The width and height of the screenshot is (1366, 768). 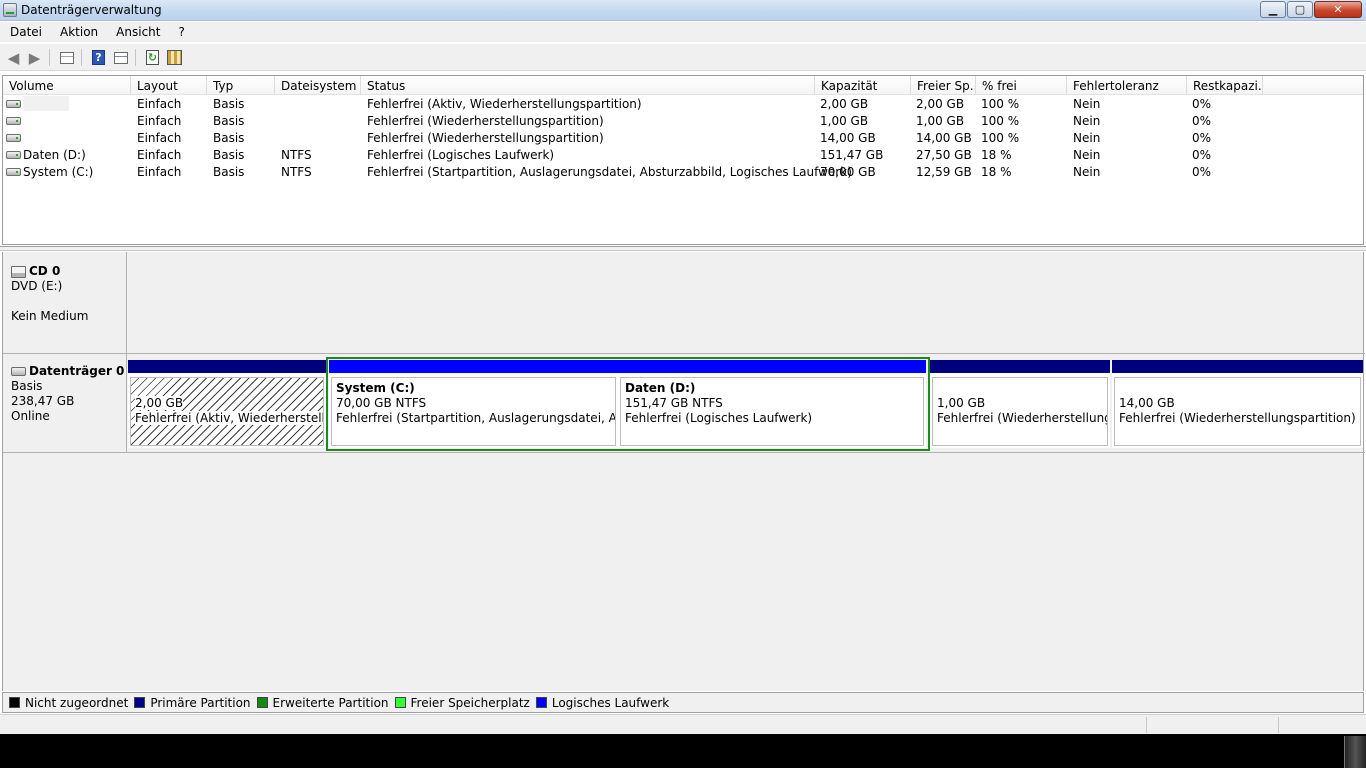 I want to click on primary-partition-bar, so click(x=1020, y=366).